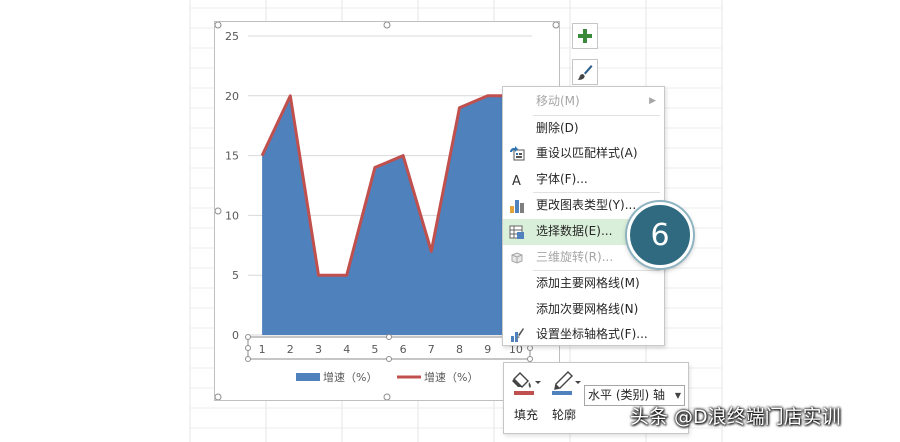  Describe the element at coordinates (517, 335) in the screenshot. I see `axis-format-icon` at that location.